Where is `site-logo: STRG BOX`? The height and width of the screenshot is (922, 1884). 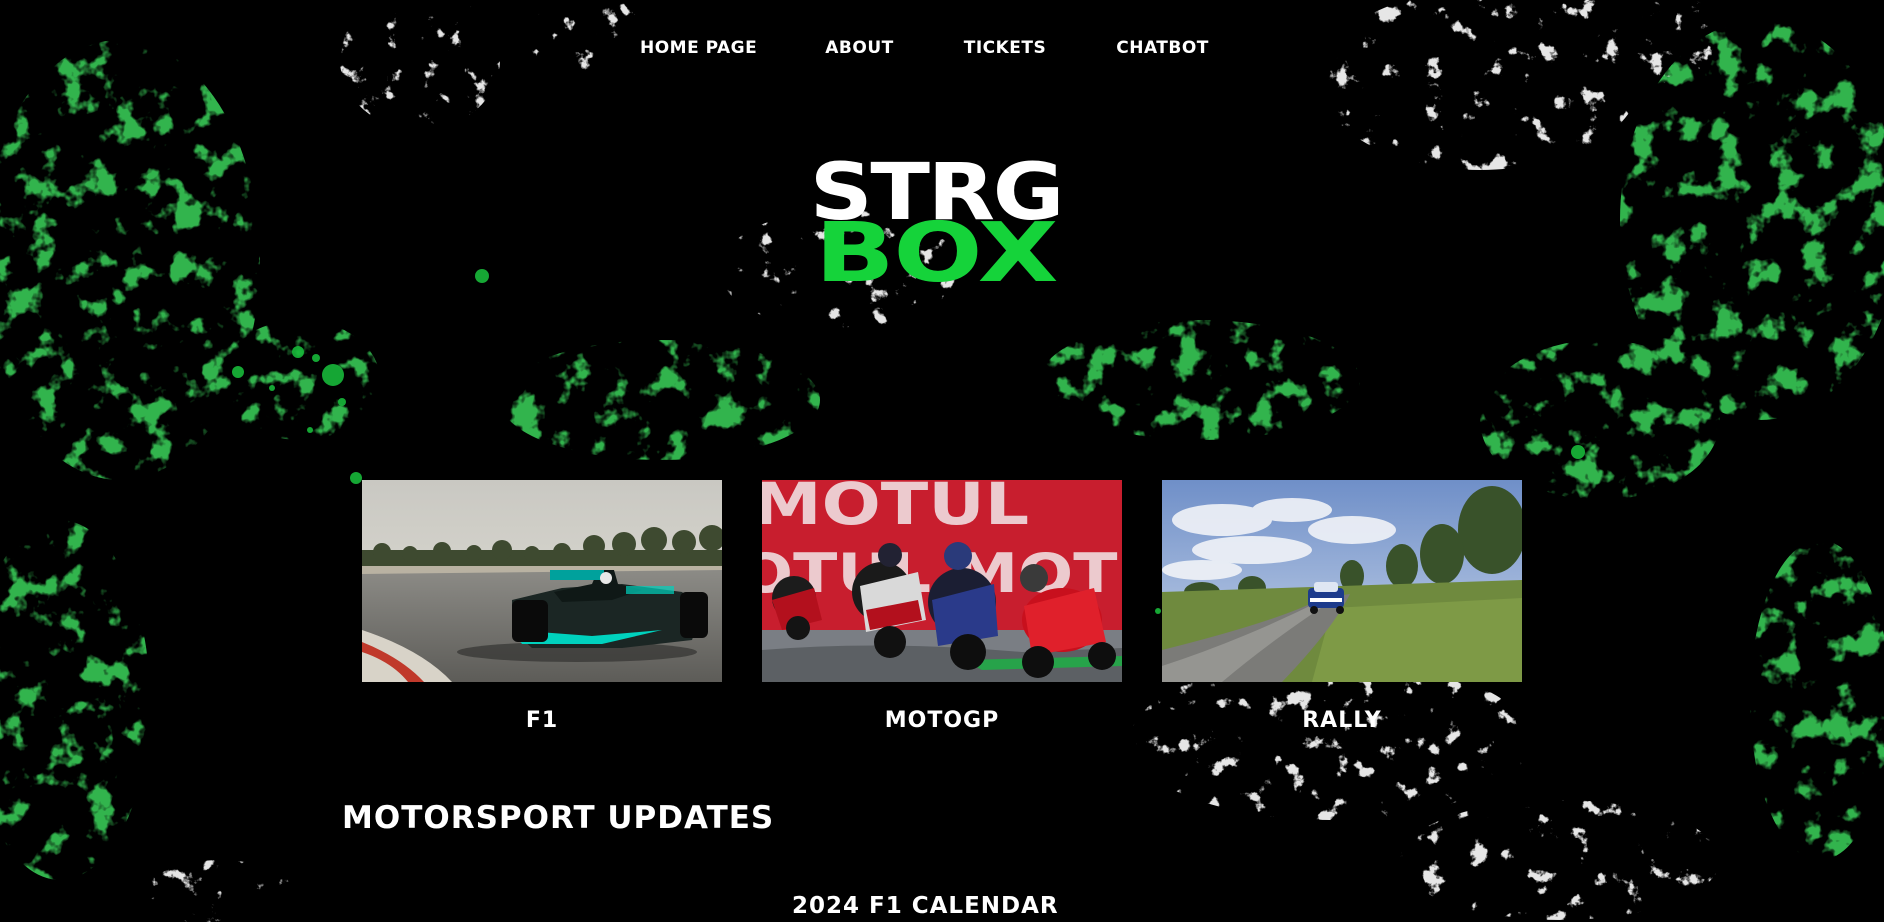
site-logo: STRG BOX is located at coordinates (936, 224).